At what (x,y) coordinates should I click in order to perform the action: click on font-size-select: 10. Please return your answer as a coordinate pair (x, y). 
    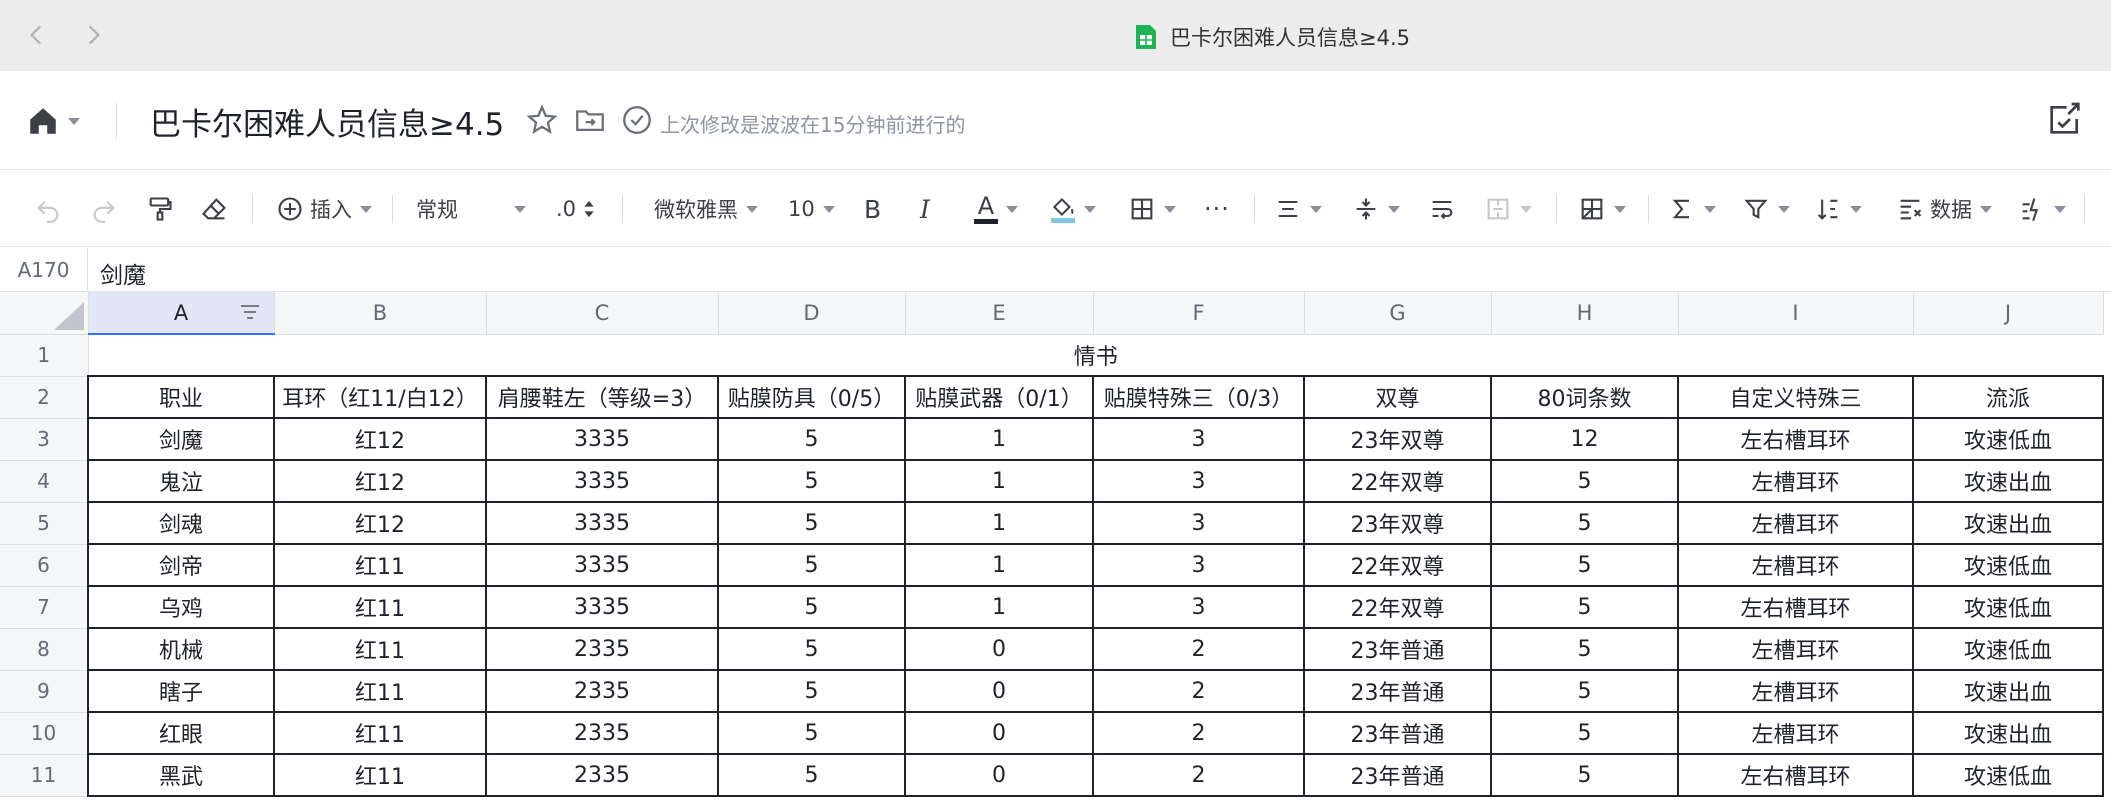
    Looking at the image, I should click on (811, 209).